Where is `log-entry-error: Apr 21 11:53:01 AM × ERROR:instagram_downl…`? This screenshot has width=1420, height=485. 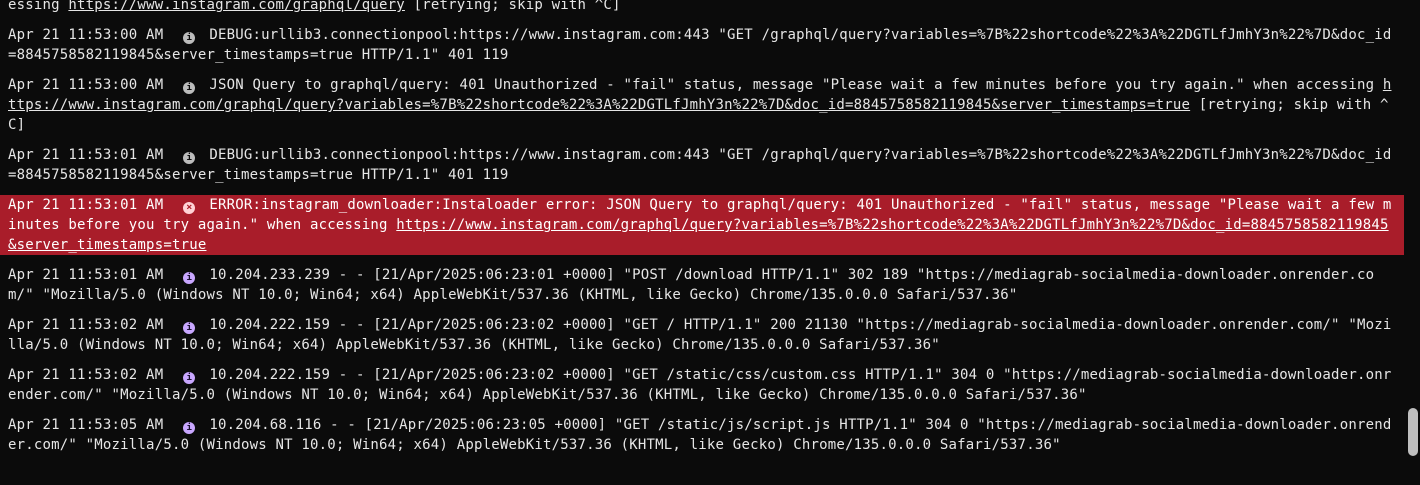
log-entry-error: Apr 21 11:53:01 AM × ERROR:instagram_downl… is located at coordinates (702, 225).